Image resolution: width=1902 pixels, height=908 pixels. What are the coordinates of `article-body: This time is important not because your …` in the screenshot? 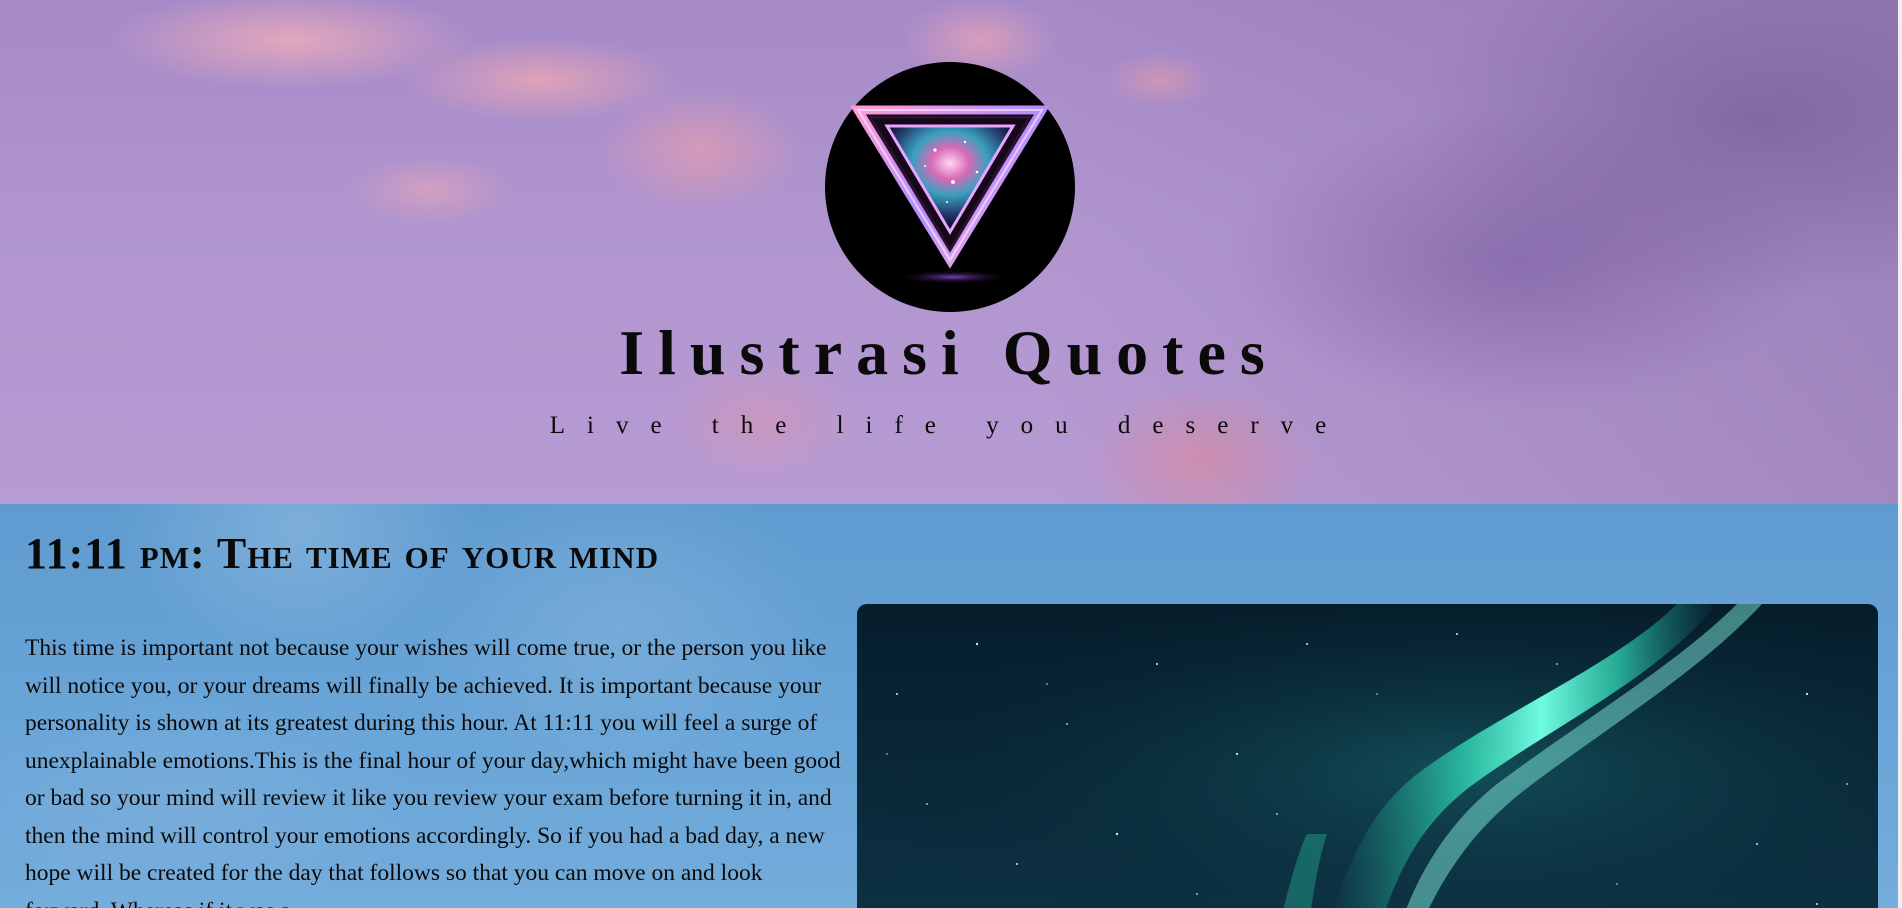 It's located at (433, 771).